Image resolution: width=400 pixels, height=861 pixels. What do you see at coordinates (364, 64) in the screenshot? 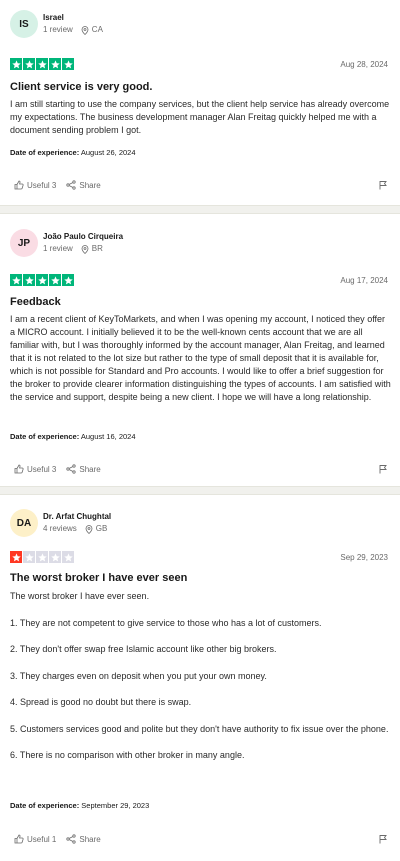
I see `review-date: Aug 28, 2024` at bounding box center [364, 64].